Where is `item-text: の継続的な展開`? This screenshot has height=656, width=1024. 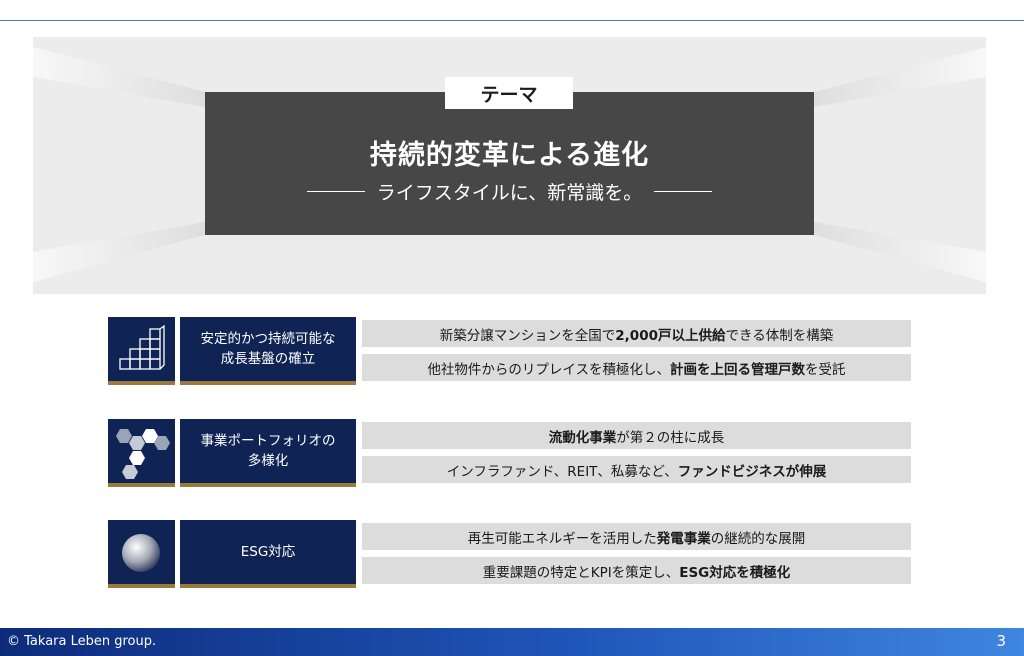
item-text: の継続的な展開 is located at coordinates (758, 538).